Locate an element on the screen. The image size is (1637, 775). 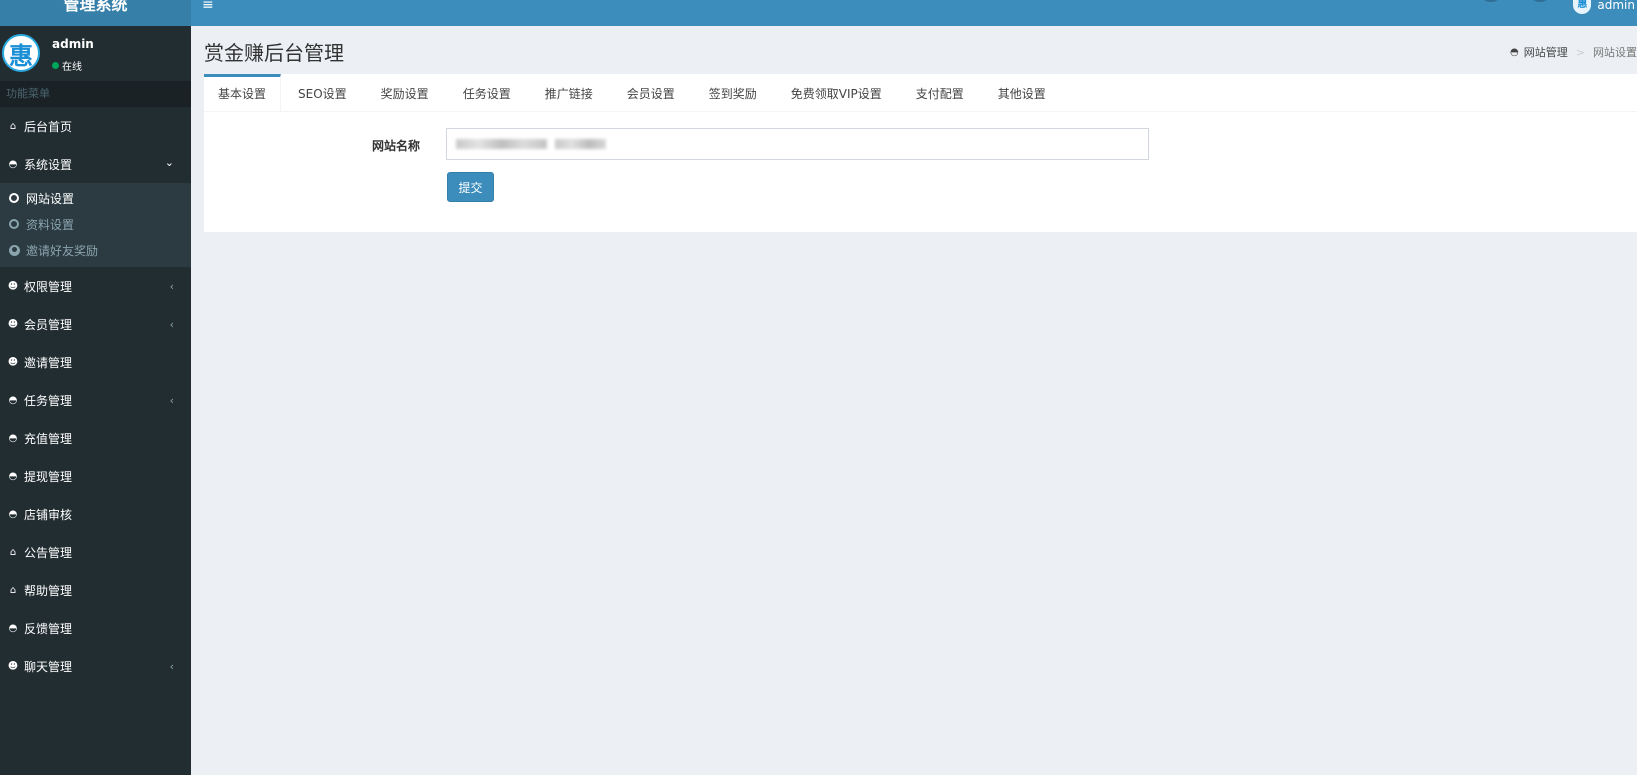
user-panel: 惠 admin 在线 is located at coordinates (95, 53).